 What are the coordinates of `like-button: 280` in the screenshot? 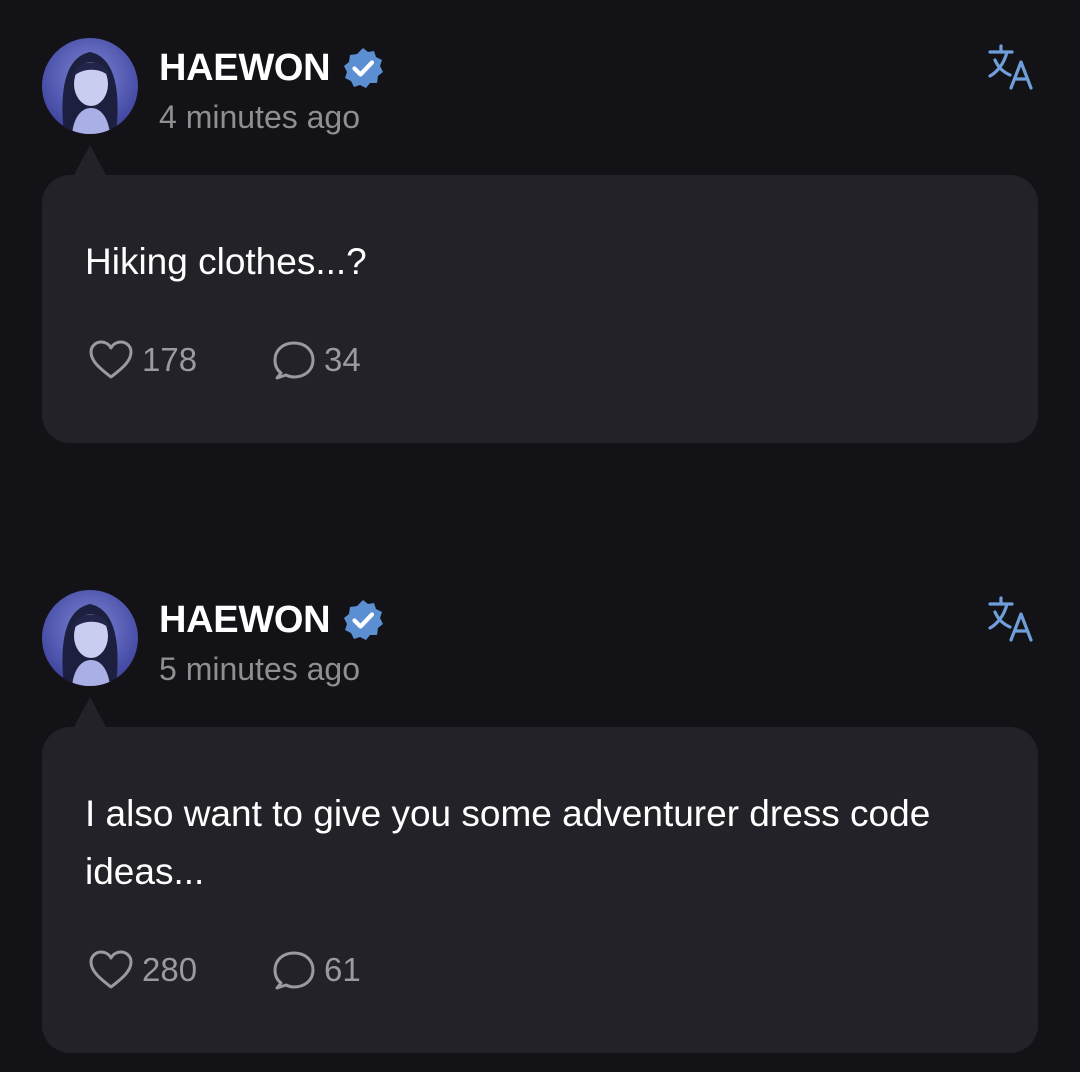 It's located at (180, 970).